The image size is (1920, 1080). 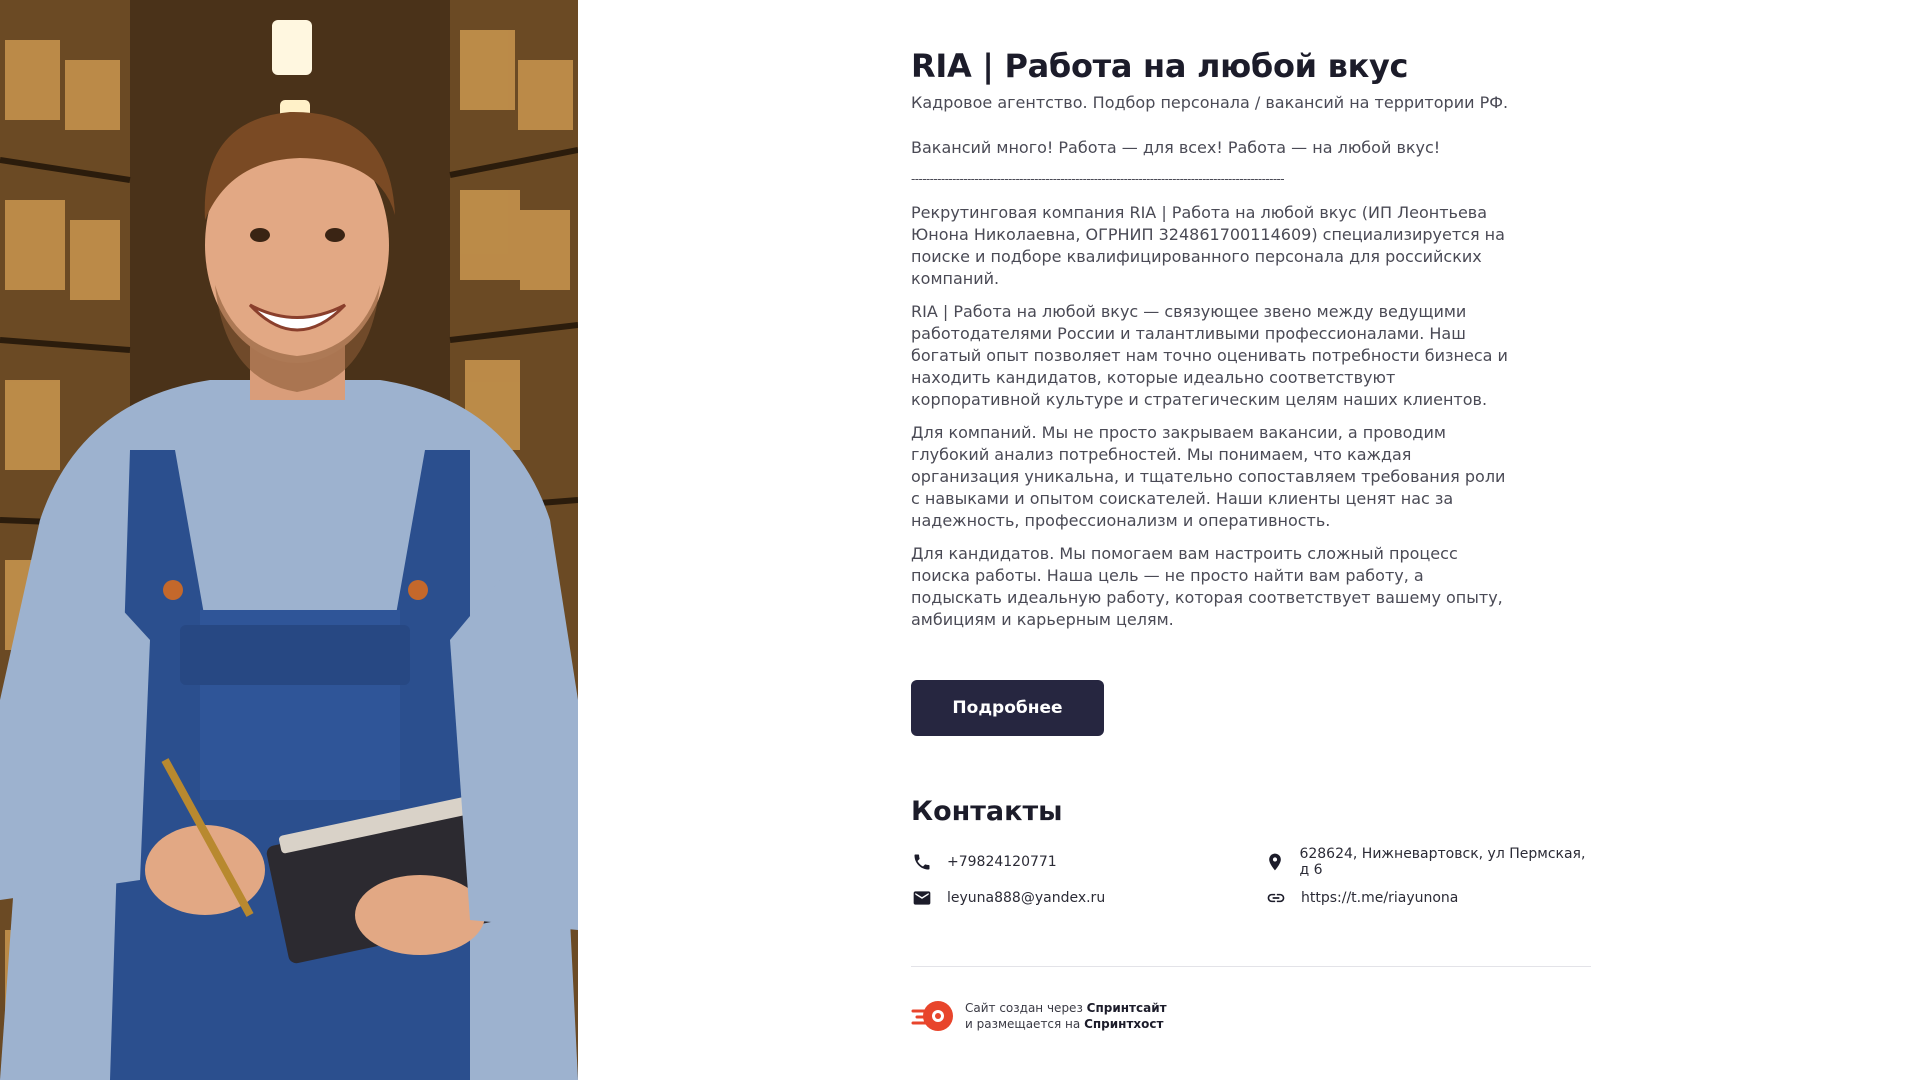 I want to click on phone-icon, so click(x=922, y=862).